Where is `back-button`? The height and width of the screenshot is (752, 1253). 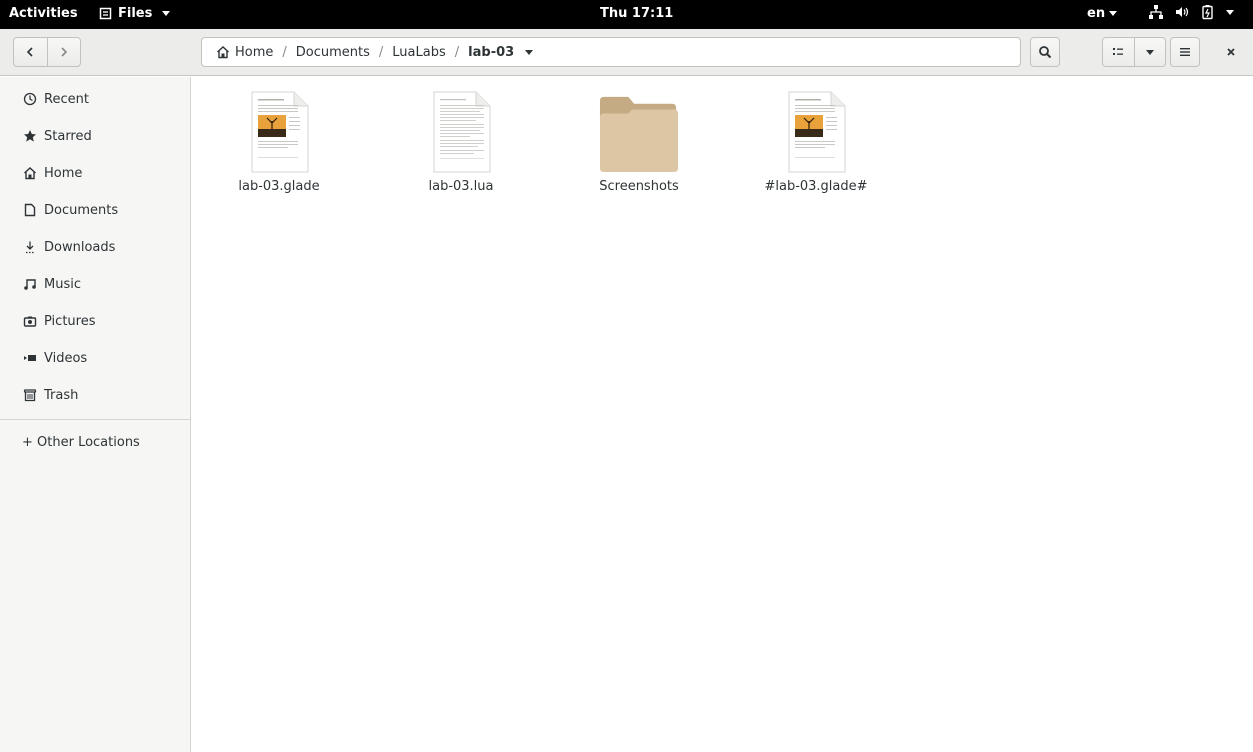
back-button is located at coordinates (30, 52).